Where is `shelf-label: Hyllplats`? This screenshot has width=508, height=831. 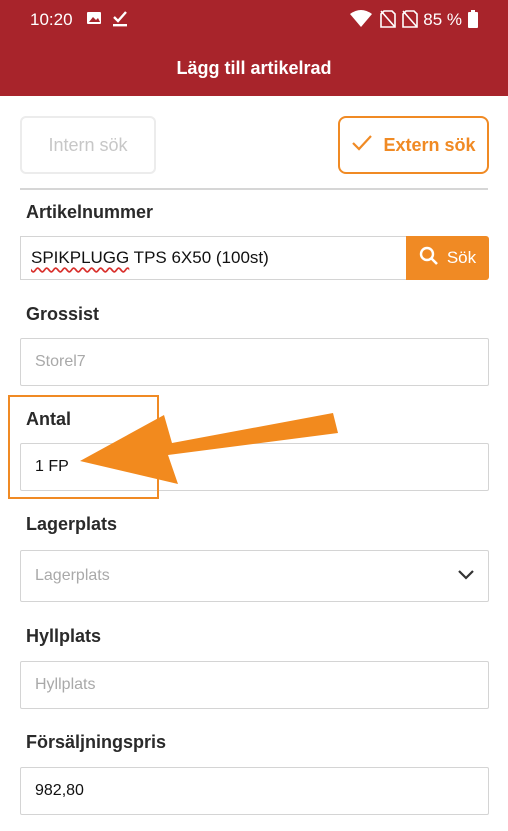
shelf-label: Hyllplats is located at coordinates (64, 636).